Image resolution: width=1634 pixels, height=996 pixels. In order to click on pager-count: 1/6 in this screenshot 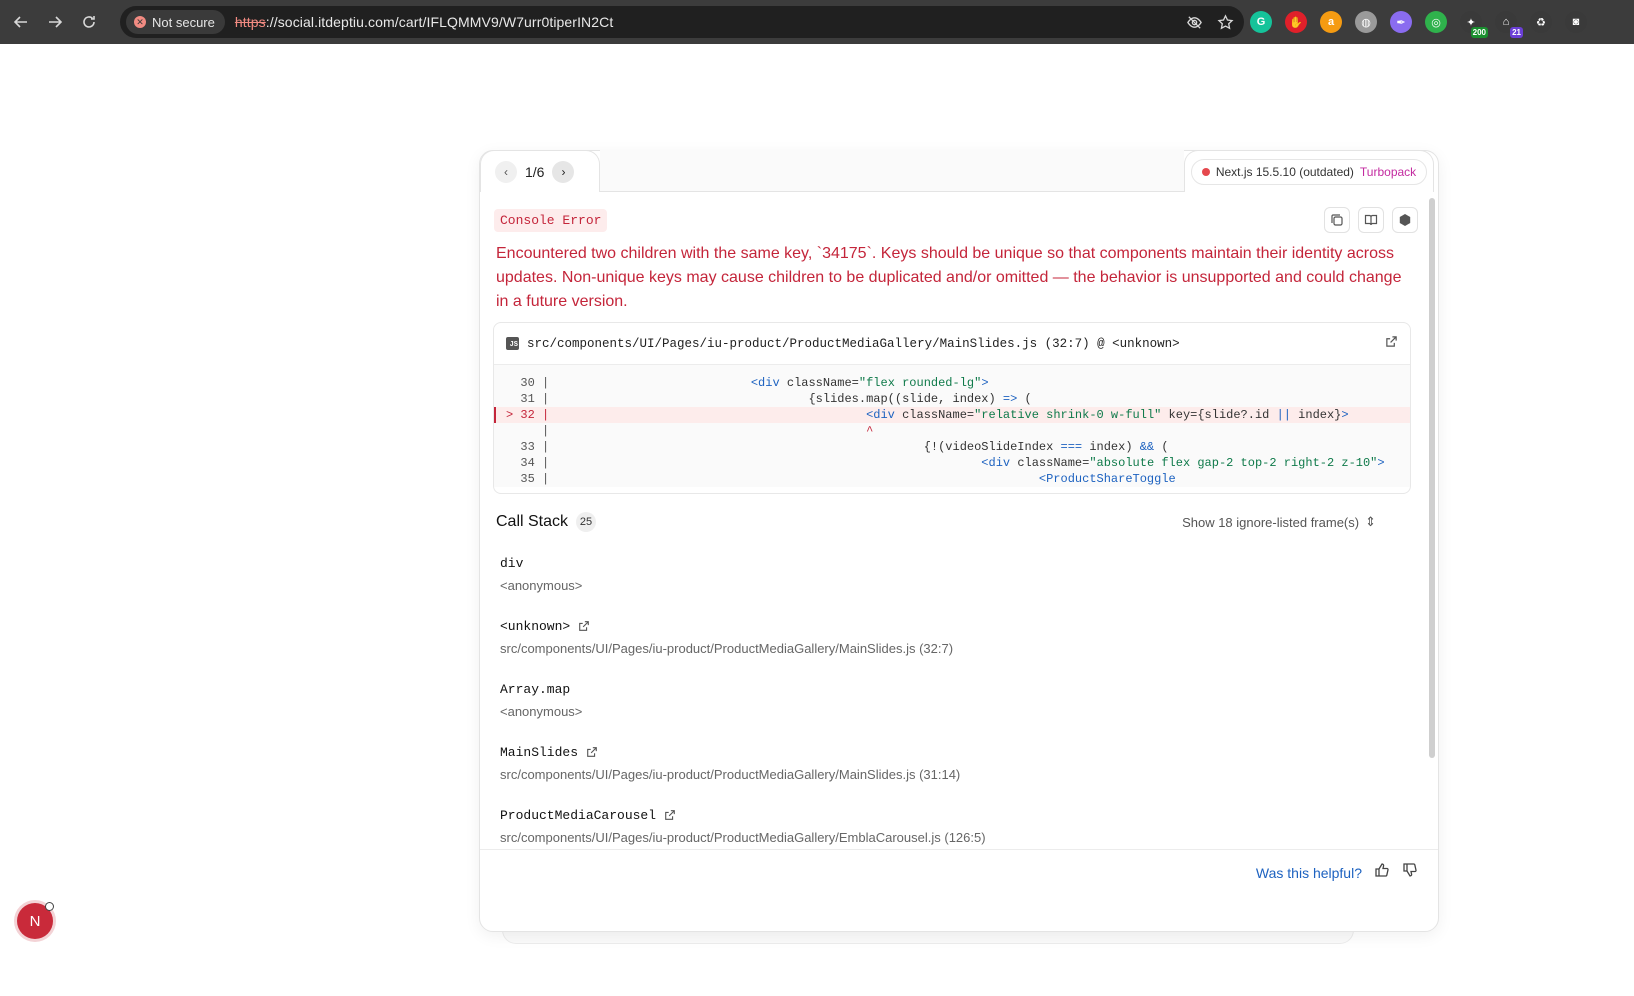, I will do `click(535, 171)`.